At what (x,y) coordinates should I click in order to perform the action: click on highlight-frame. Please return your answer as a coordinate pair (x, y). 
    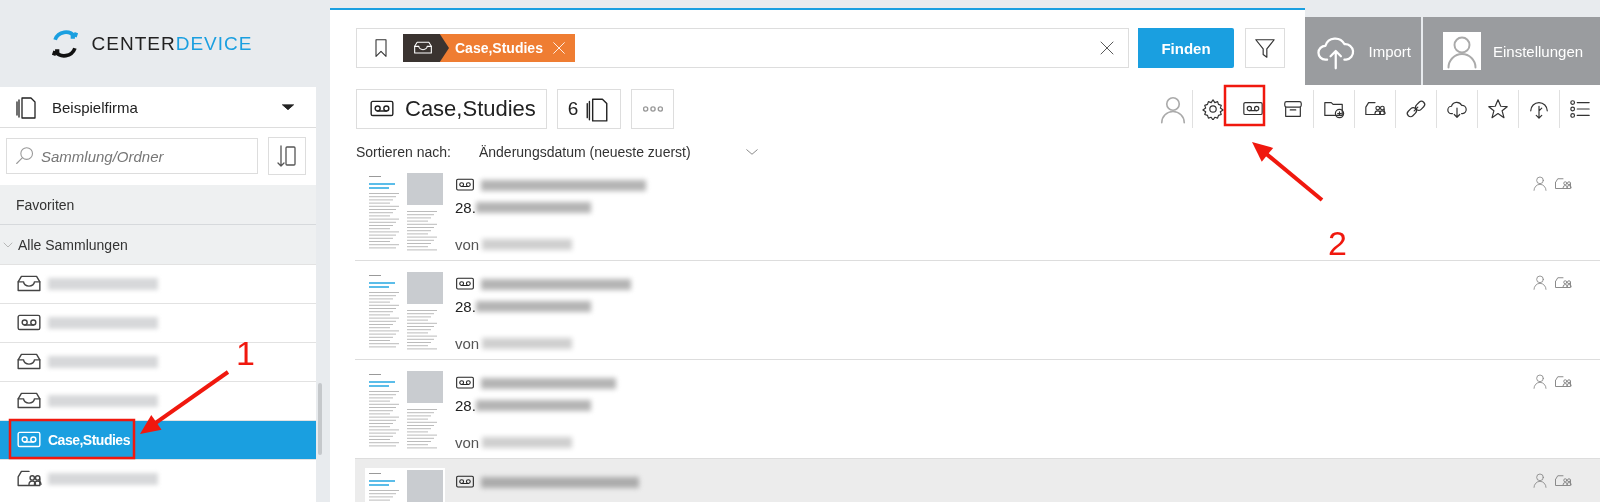
    Looking at the image, I should click on (1244, 105).